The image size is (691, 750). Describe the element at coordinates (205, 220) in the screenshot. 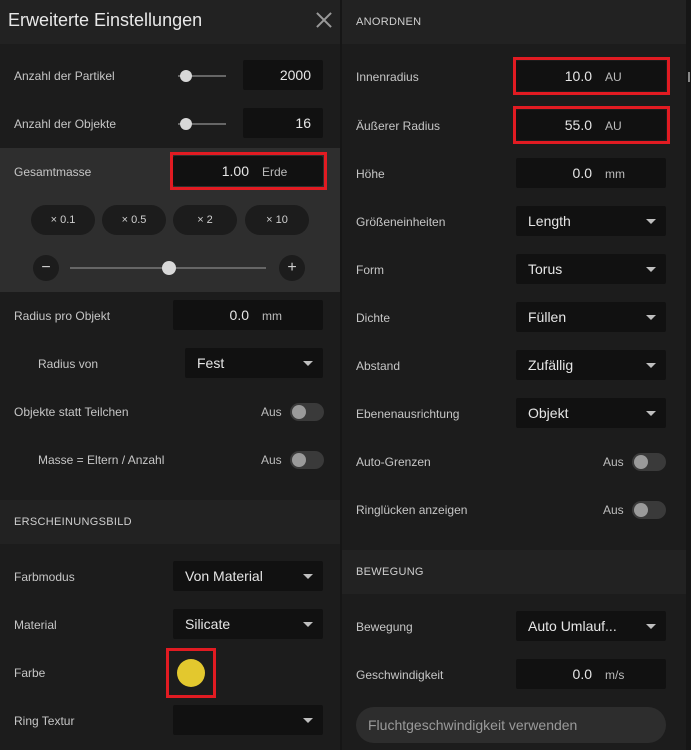

I see `mass-multiplier-2-button: × 2` at that location.